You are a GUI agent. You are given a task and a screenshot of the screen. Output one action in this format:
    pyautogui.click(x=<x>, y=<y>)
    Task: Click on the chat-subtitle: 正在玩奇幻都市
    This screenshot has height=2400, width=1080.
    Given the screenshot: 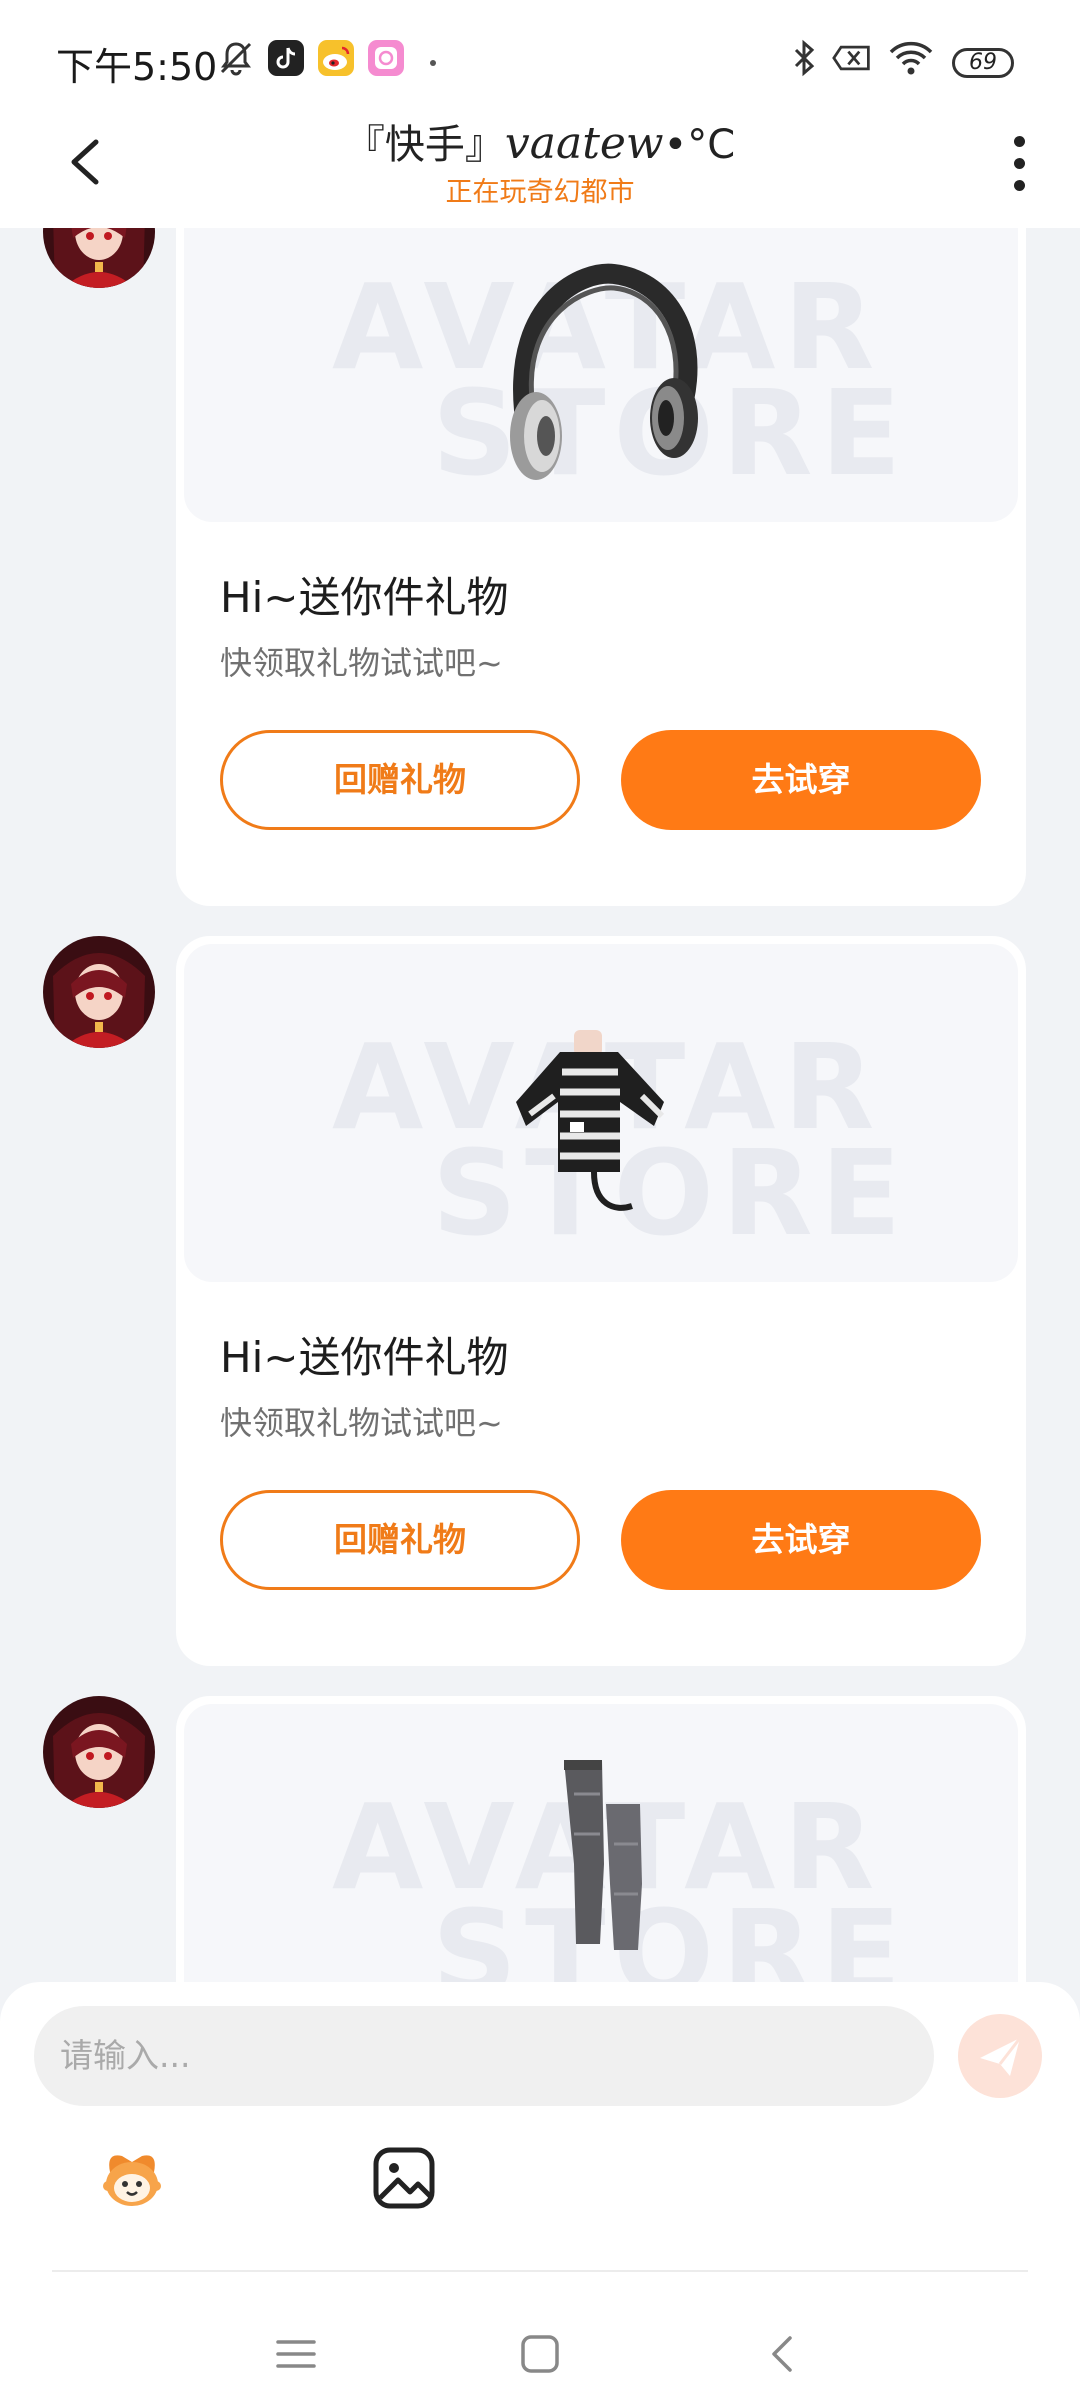 What is the action you would take?
    pyautogui.click(x=540, y=192)
    